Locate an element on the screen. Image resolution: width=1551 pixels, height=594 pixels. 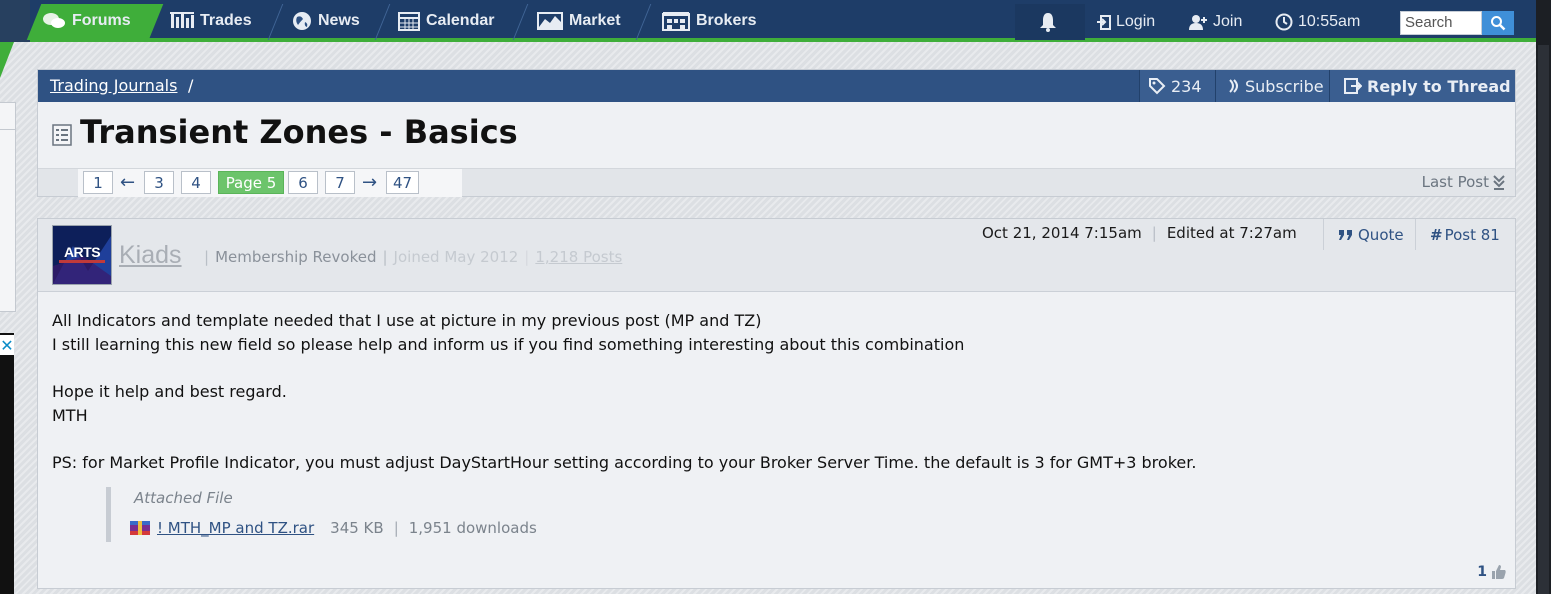
tags-count: 234 is located at coordinates (1186, 86).